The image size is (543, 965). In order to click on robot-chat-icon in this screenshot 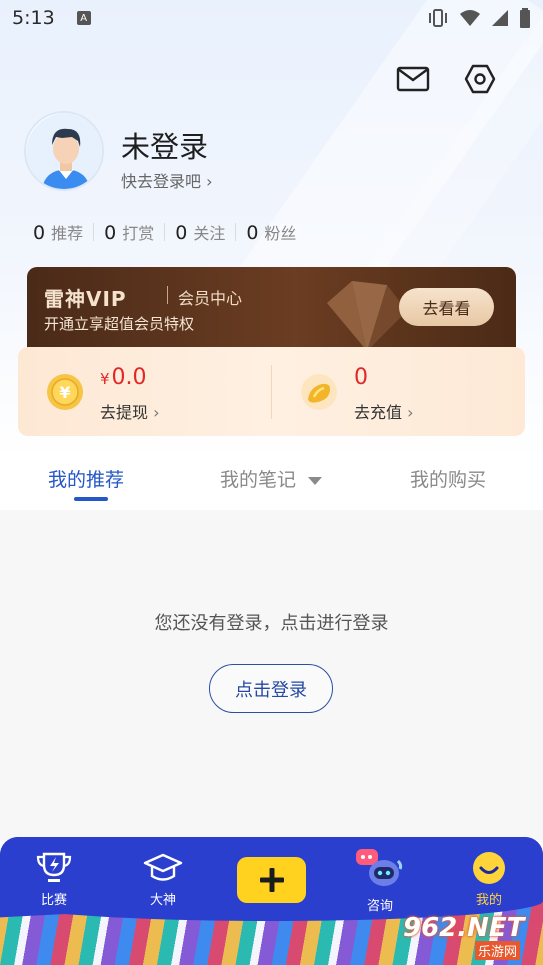, I will do `click(379, 867)`.